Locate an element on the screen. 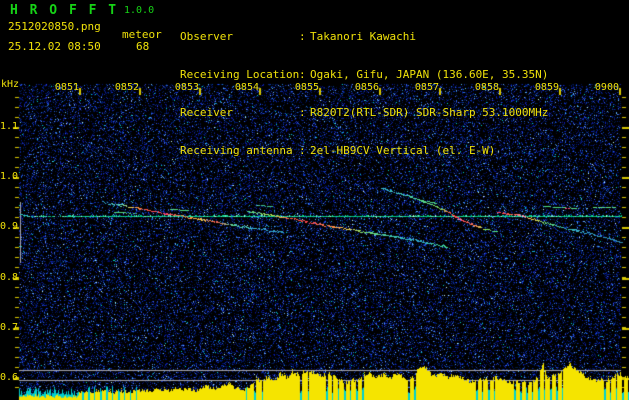 The height and width of the screenshot is (400, 629). freq-tick-label: 0.9 is located at coordinates (9, 226).